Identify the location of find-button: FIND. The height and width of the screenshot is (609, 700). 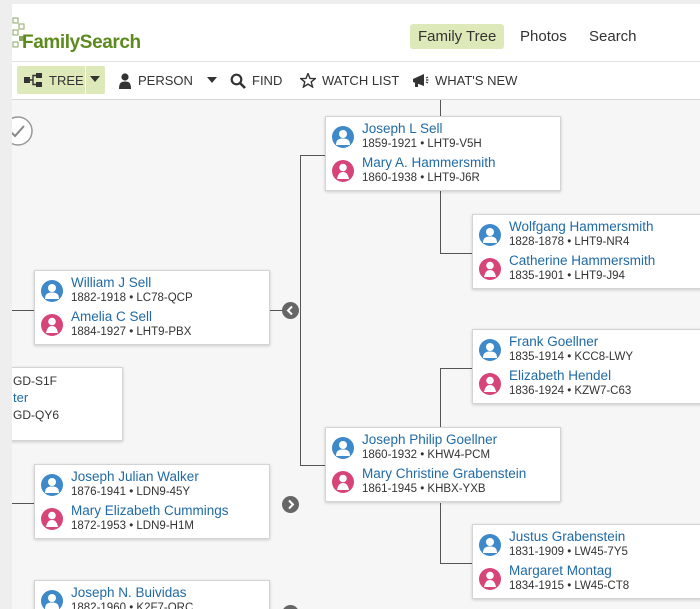
(256, 80).